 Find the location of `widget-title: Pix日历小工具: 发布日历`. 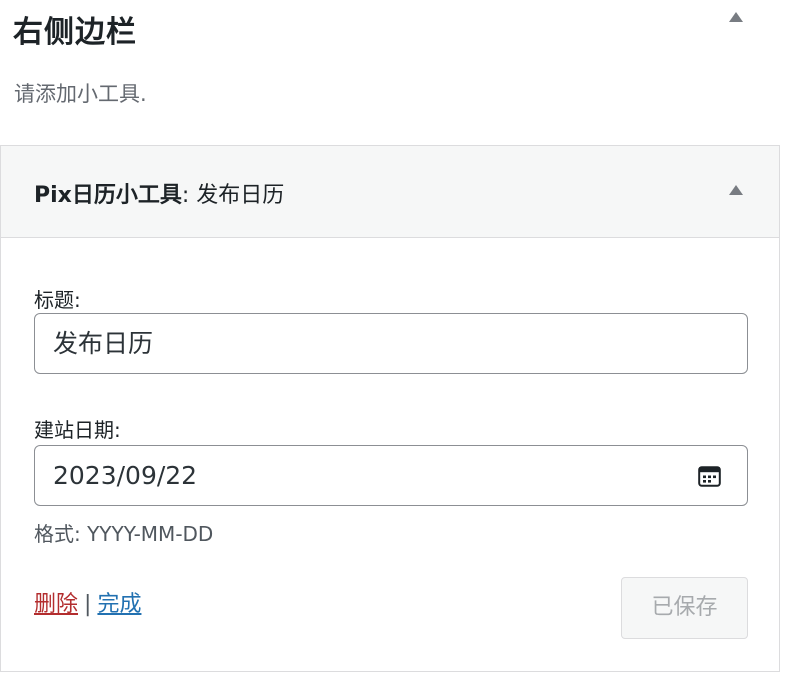

widget-title: Pix日历小工具: 发布日历 is located at coordinates (159, 193).